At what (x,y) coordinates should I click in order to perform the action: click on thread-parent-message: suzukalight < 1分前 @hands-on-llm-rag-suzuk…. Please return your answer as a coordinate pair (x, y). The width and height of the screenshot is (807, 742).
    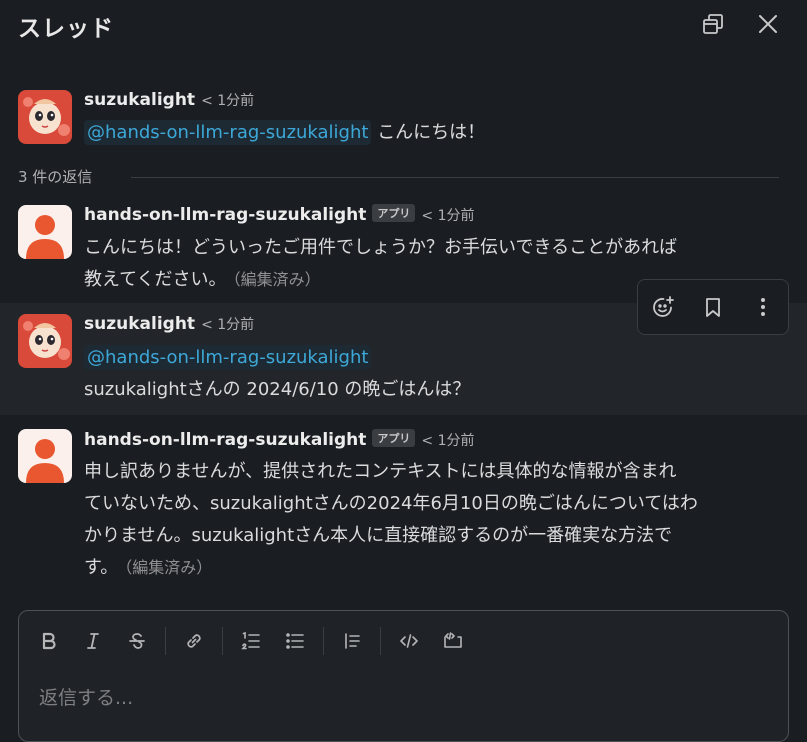
    Looking at the image, I should click on (403, 123).